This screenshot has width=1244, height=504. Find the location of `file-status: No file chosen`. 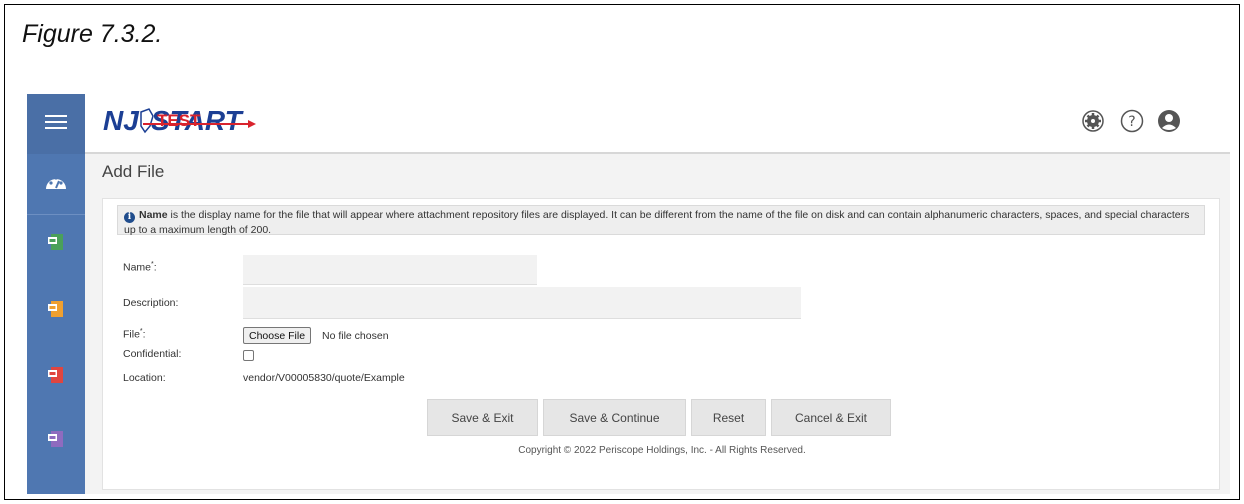

file-status: No file chosen is located at coordinates (355, 336).